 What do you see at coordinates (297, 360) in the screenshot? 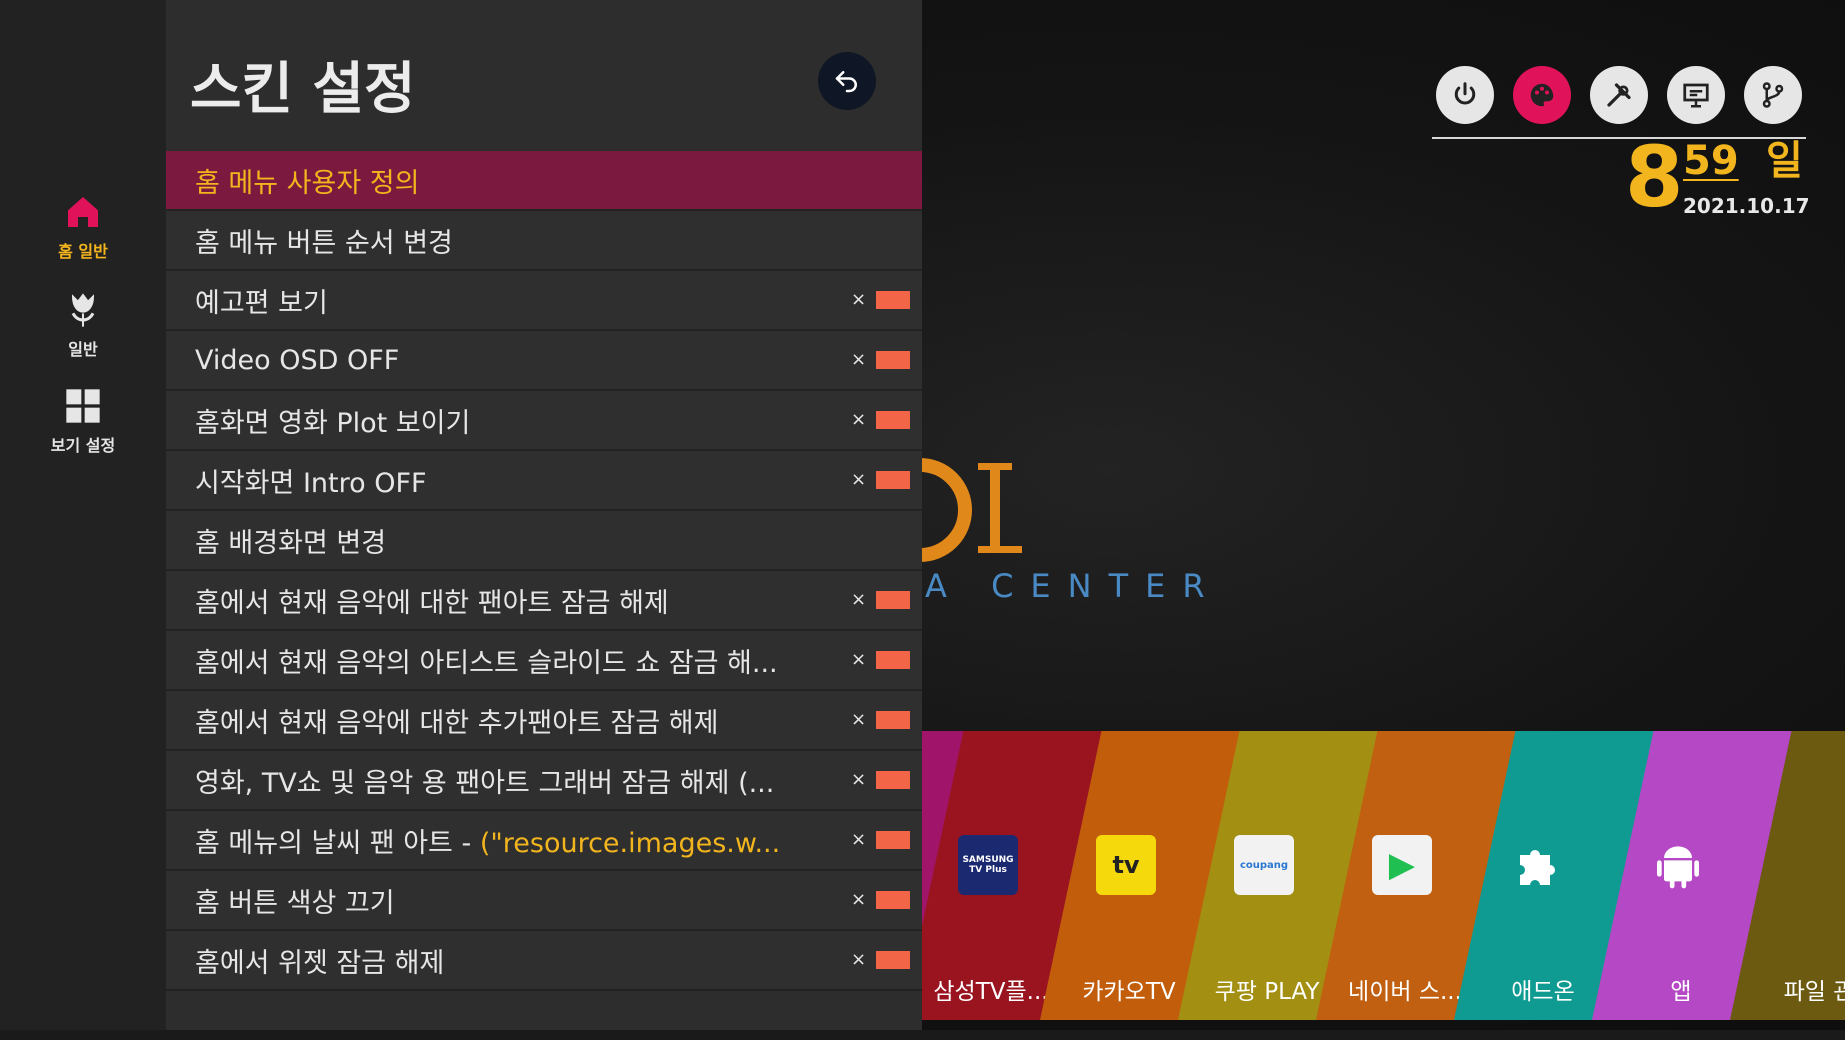
I see `settings-item-text: Video OSD OFF` at bounding box center [297, 360].